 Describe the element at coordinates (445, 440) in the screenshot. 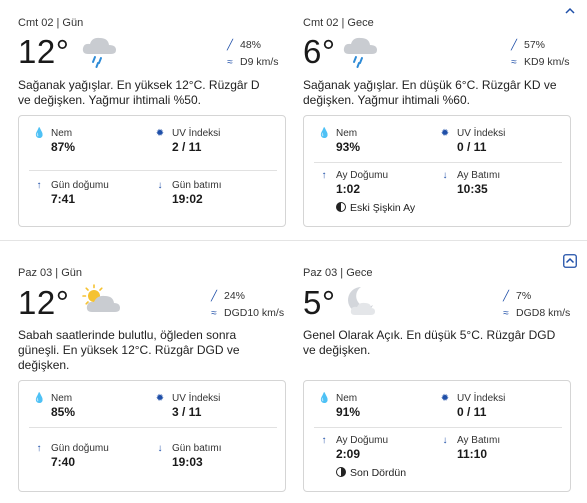

I see `moonset-icon: ↓` at that location.